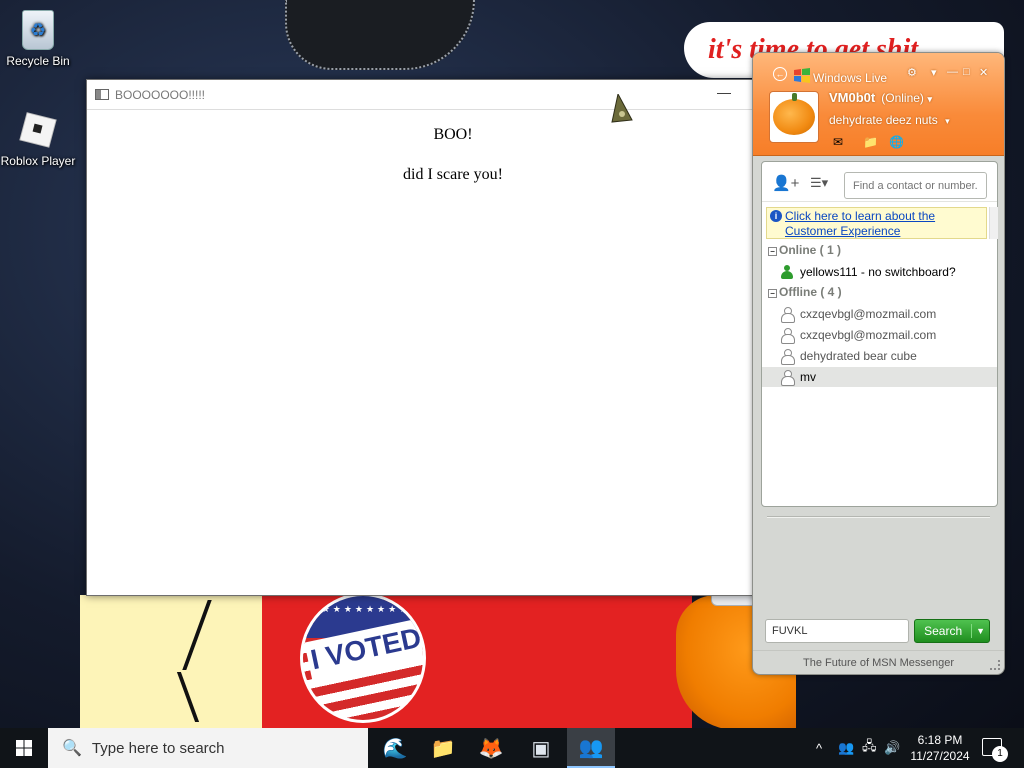  I want to click on desktop-icon-roblox-player: Roblox Player, so click(38, 138).